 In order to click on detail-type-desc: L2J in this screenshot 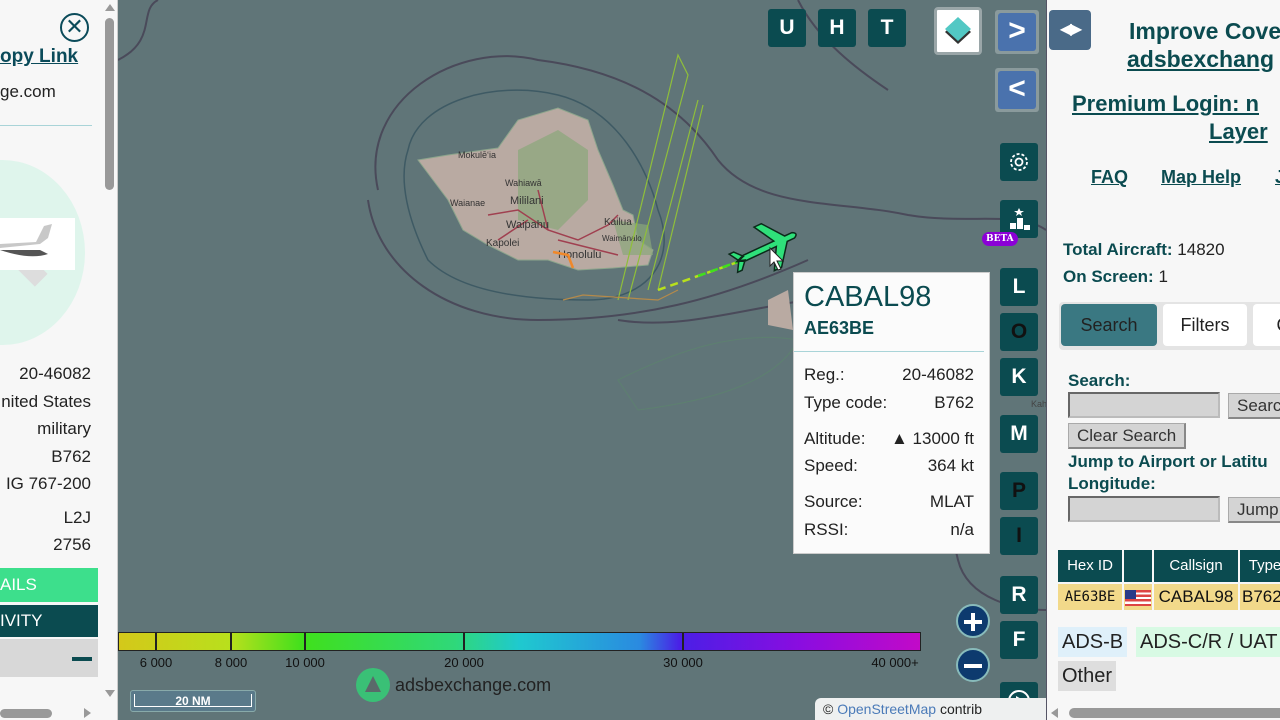, I will do `click(77, 517)`.